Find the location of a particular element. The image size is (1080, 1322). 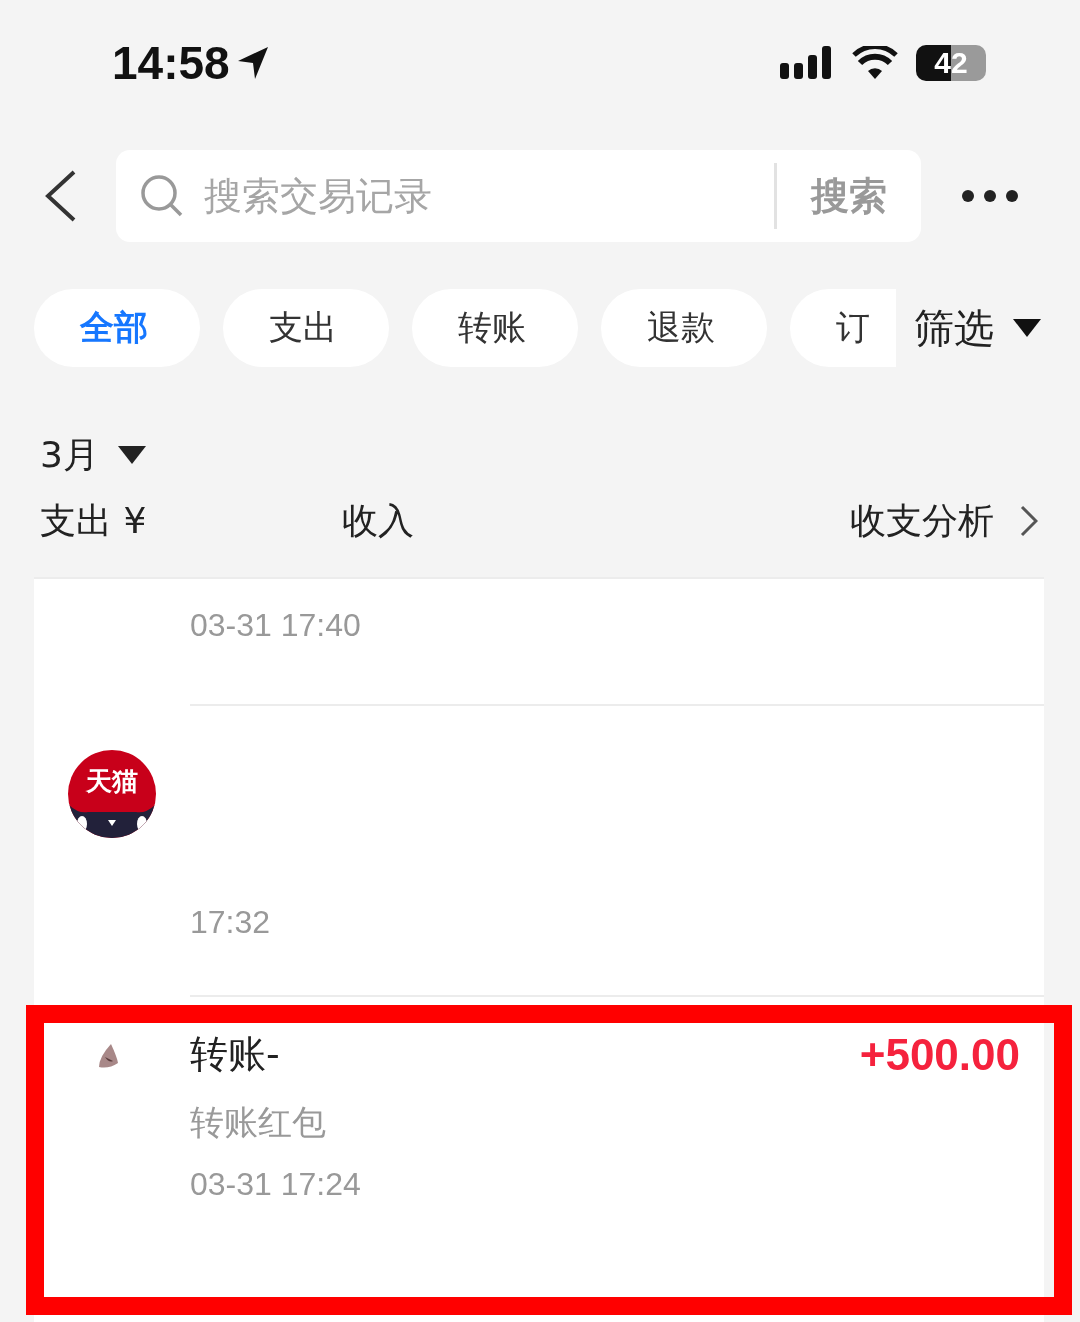

more-icon is located at coordinates (990, 196).